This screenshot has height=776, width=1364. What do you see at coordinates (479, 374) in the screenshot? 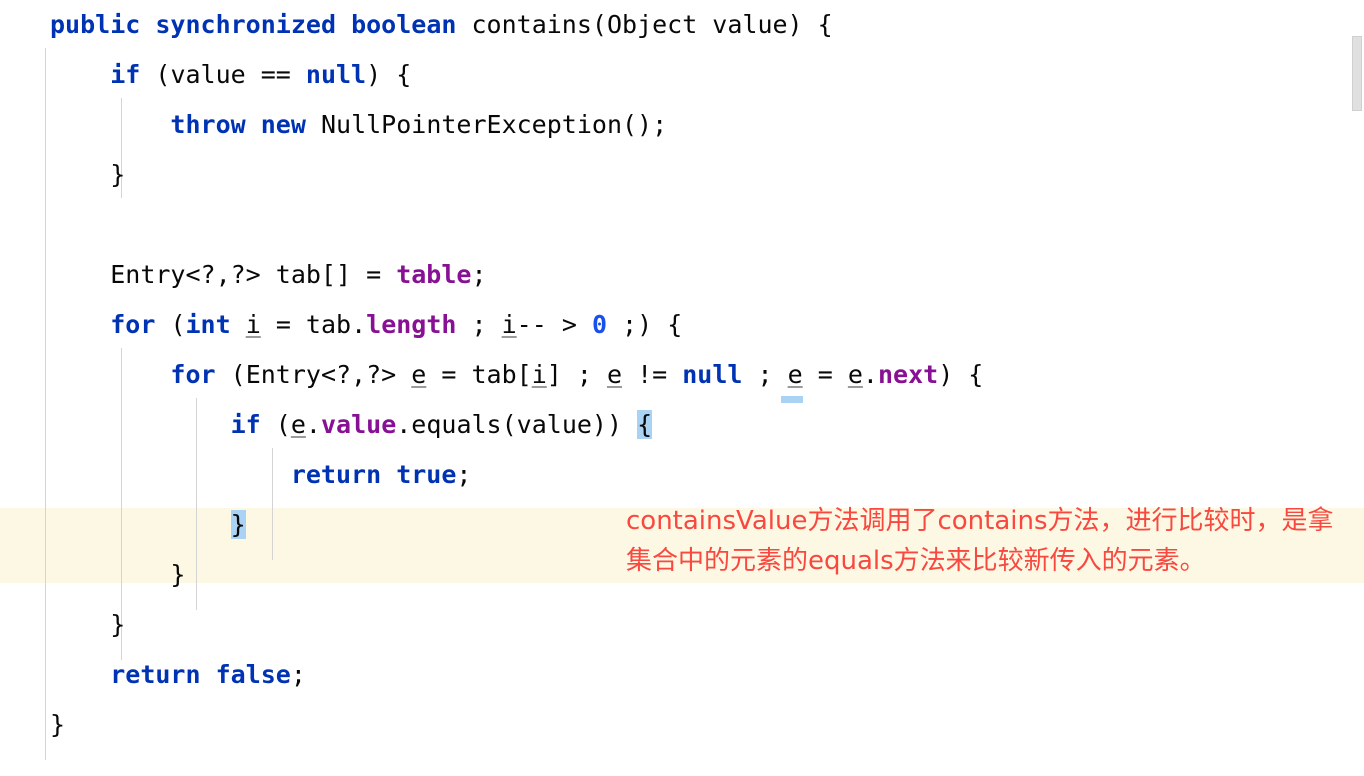
I see `token-plain: = tab[` at bounding box center [479, 374].